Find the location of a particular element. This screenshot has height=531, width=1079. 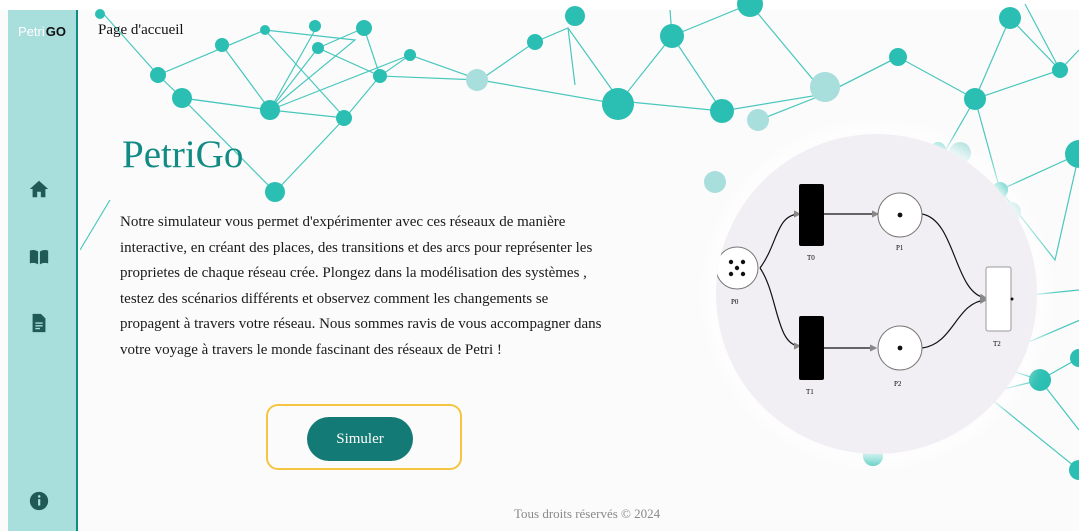

logo-suffix: GO is located at coordinates (55, 31).